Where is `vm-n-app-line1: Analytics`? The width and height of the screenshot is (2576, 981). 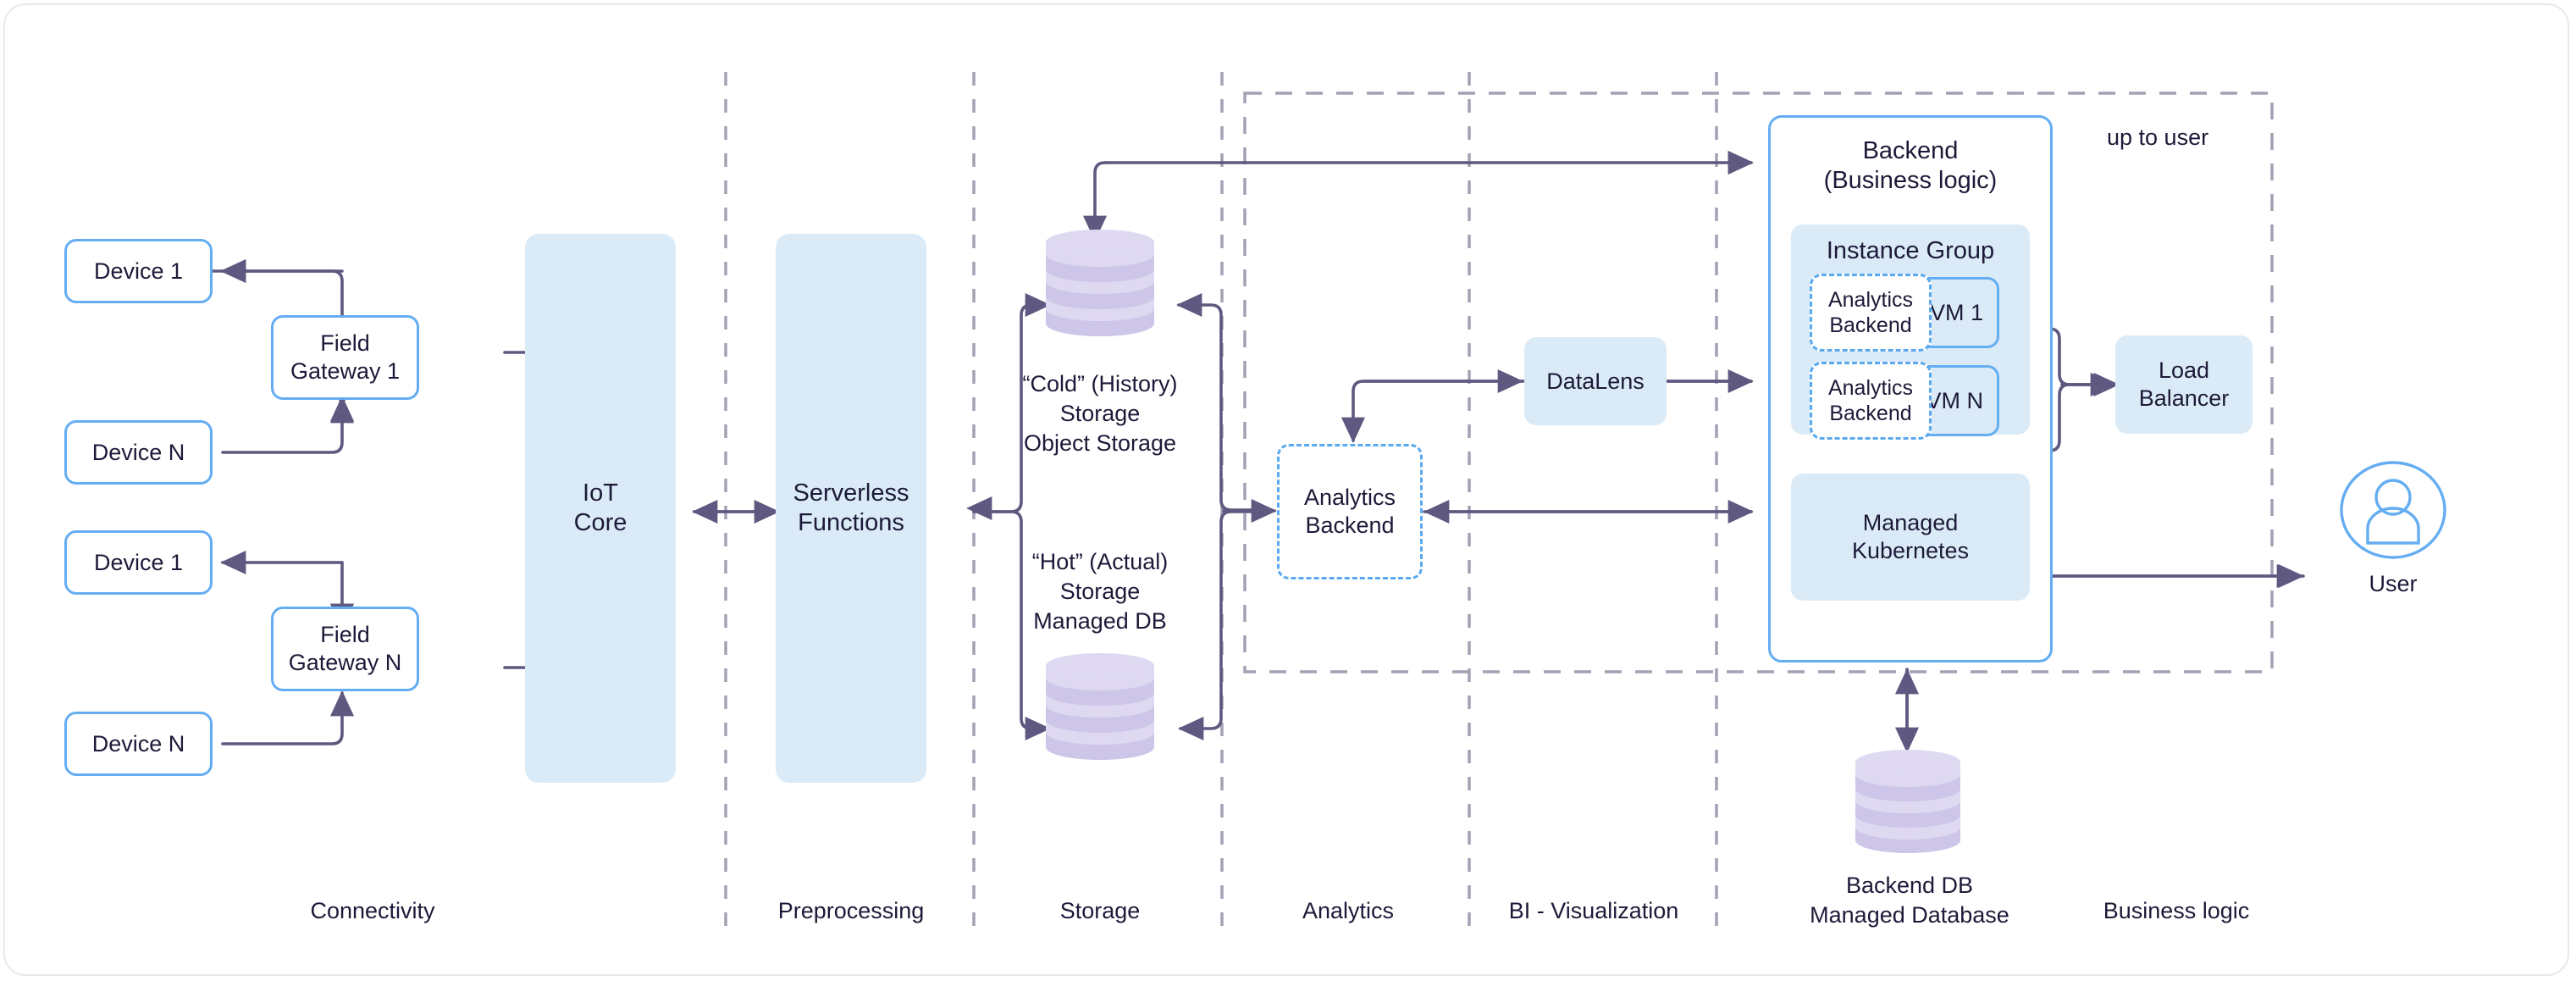
vm-n-app-line1: Analytics is located at coordinates (1870, 388).